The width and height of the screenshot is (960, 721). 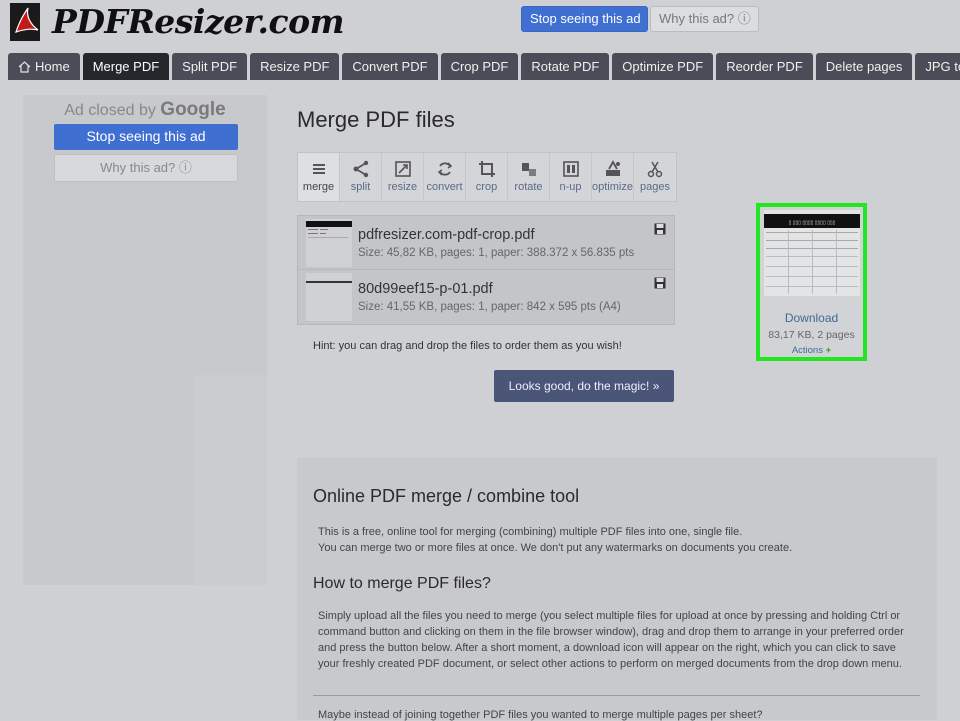 I want to click on tab-convert-pdf: Convert PDF, so click(x=390, y=66).